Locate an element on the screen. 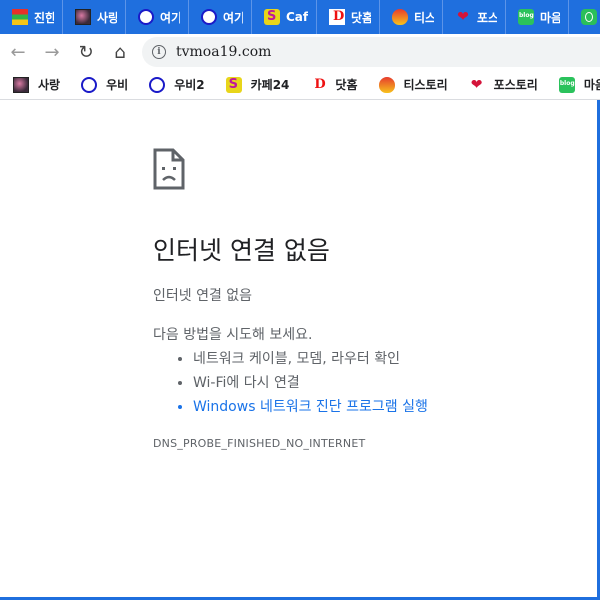  bookmark-label: 사랑 is located at coordinates (49, 85).